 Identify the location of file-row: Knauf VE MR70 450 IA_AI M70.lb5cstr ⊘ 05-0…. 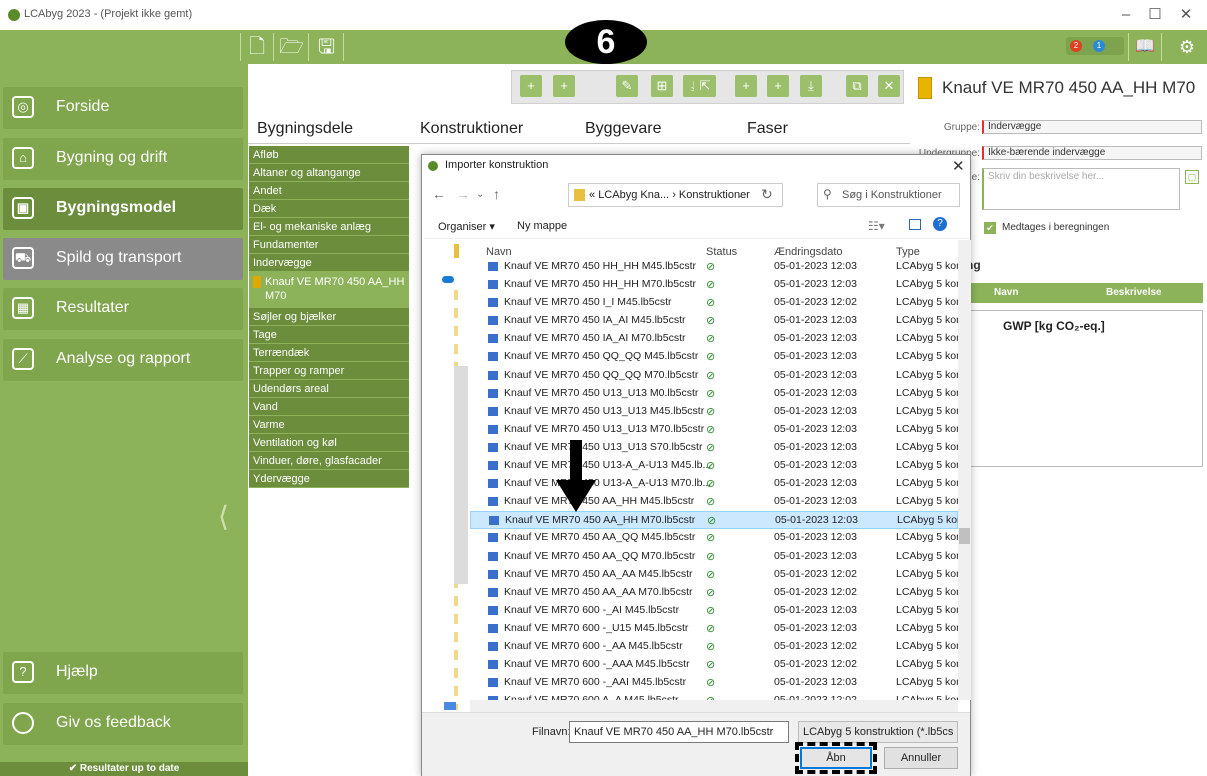
(714, 339).